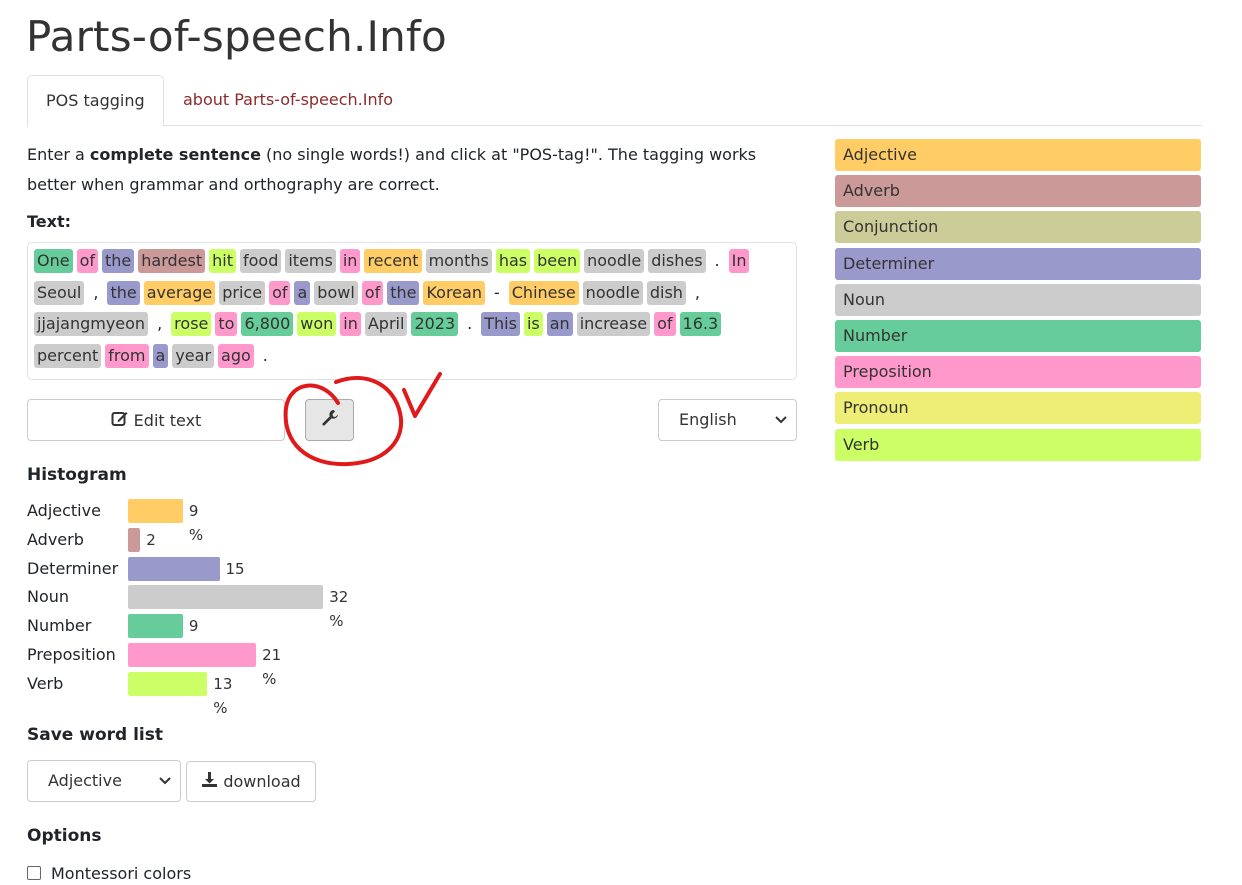 The image size is (1242, 885). What do you see at coordinates (64, 836) in the screenshot?
I see `options-title: Options` at bounding box center [64, 836].